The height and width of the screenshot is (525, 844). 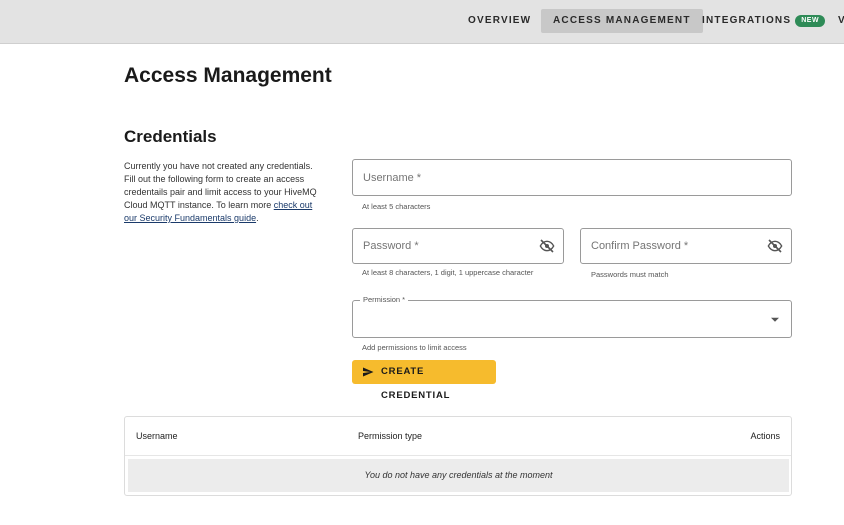 I want to click on password-field: Password *, so click(x=458, y=246).